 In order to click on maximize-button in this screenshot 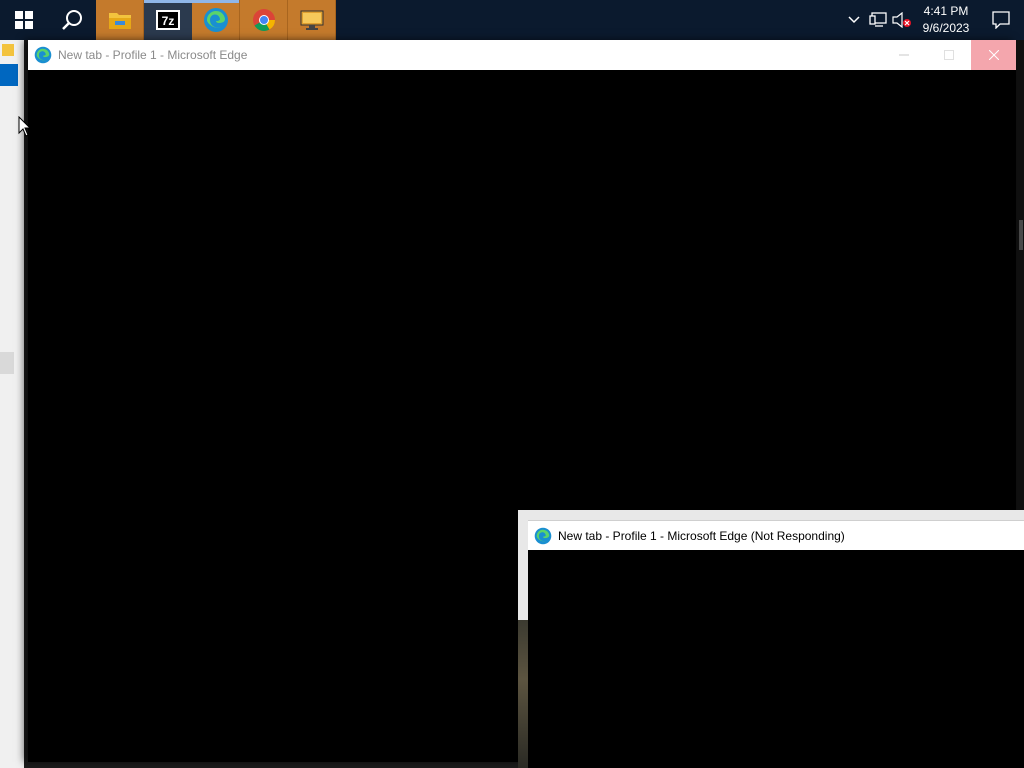, I will do `click(948, 55)`.